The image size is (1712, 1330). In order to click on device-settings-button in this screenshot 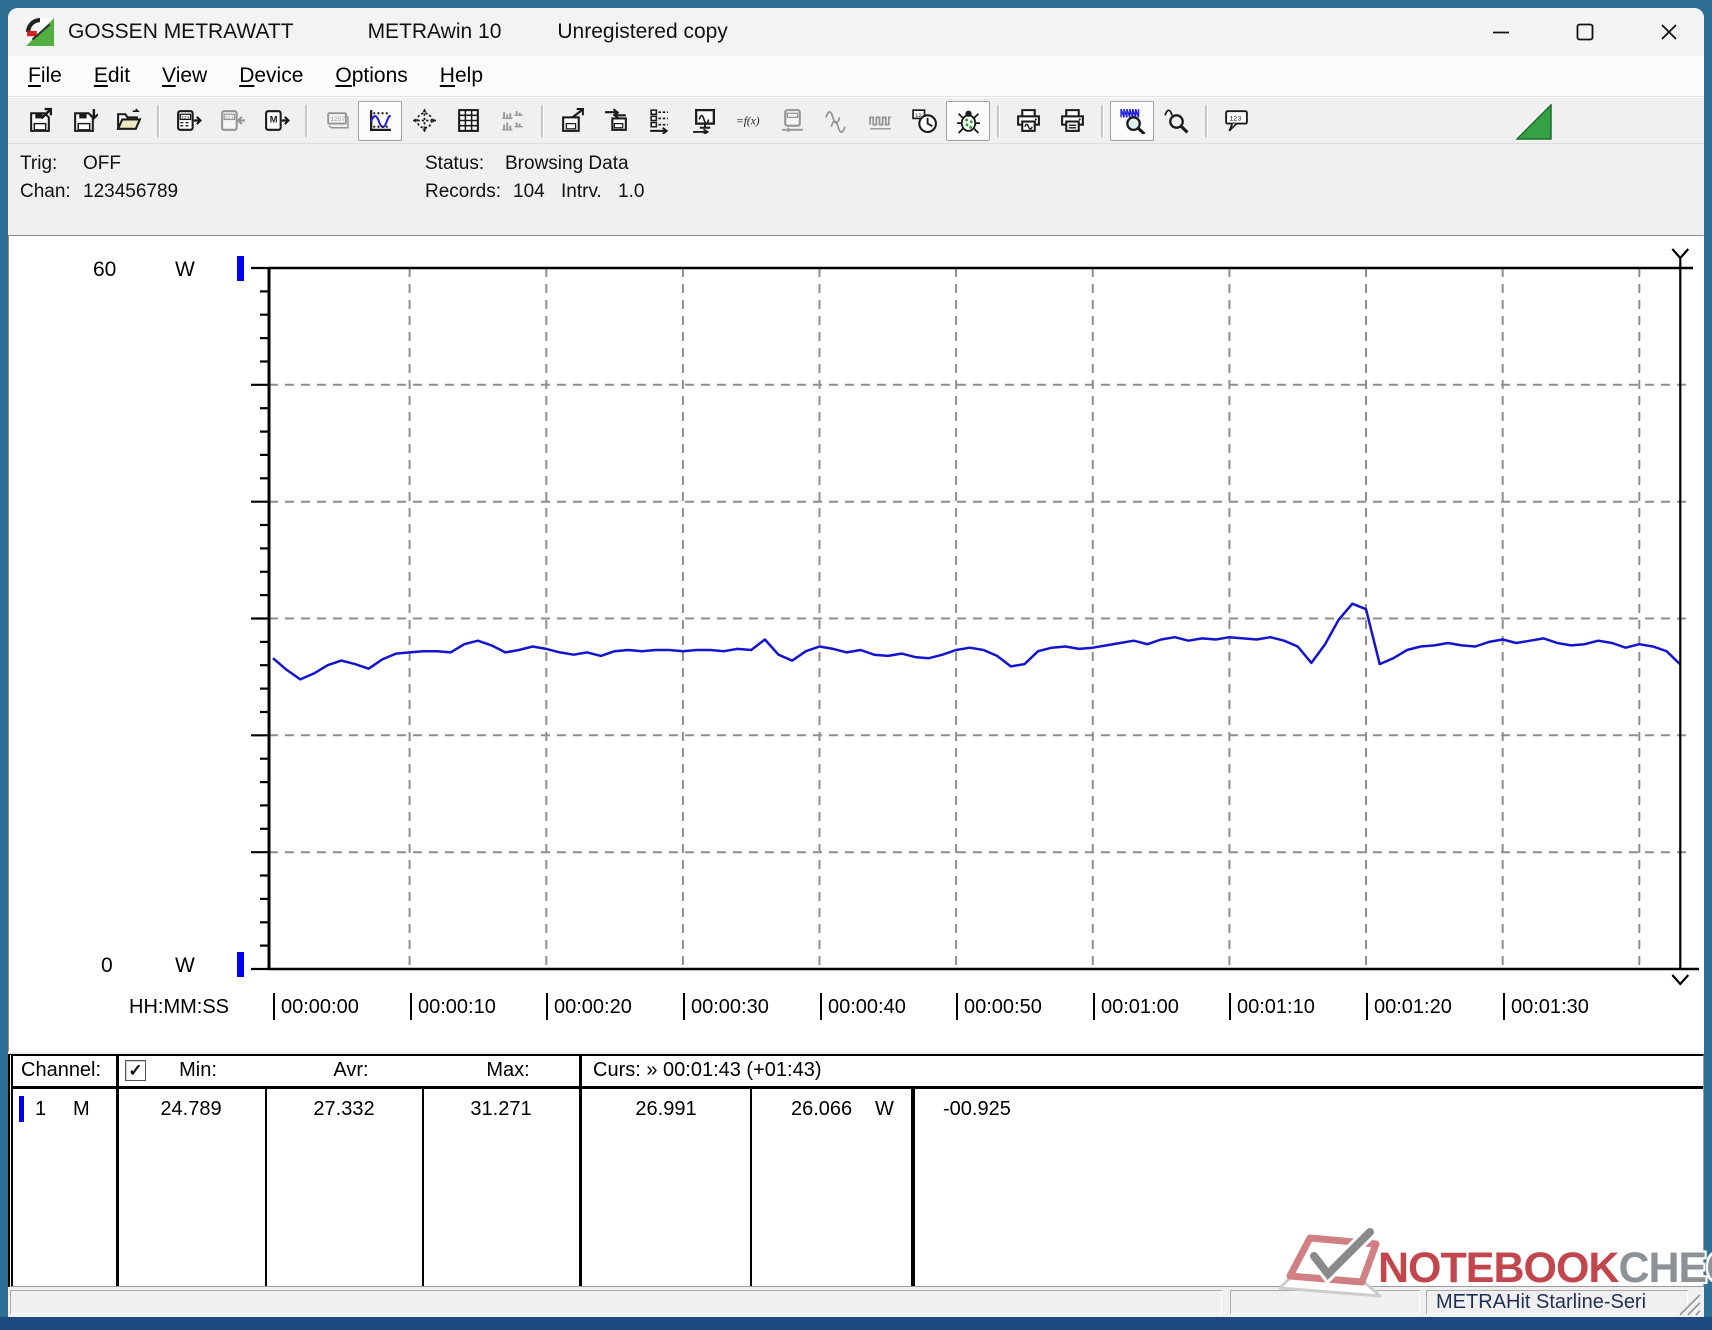, I will do `click(792, 121)`.